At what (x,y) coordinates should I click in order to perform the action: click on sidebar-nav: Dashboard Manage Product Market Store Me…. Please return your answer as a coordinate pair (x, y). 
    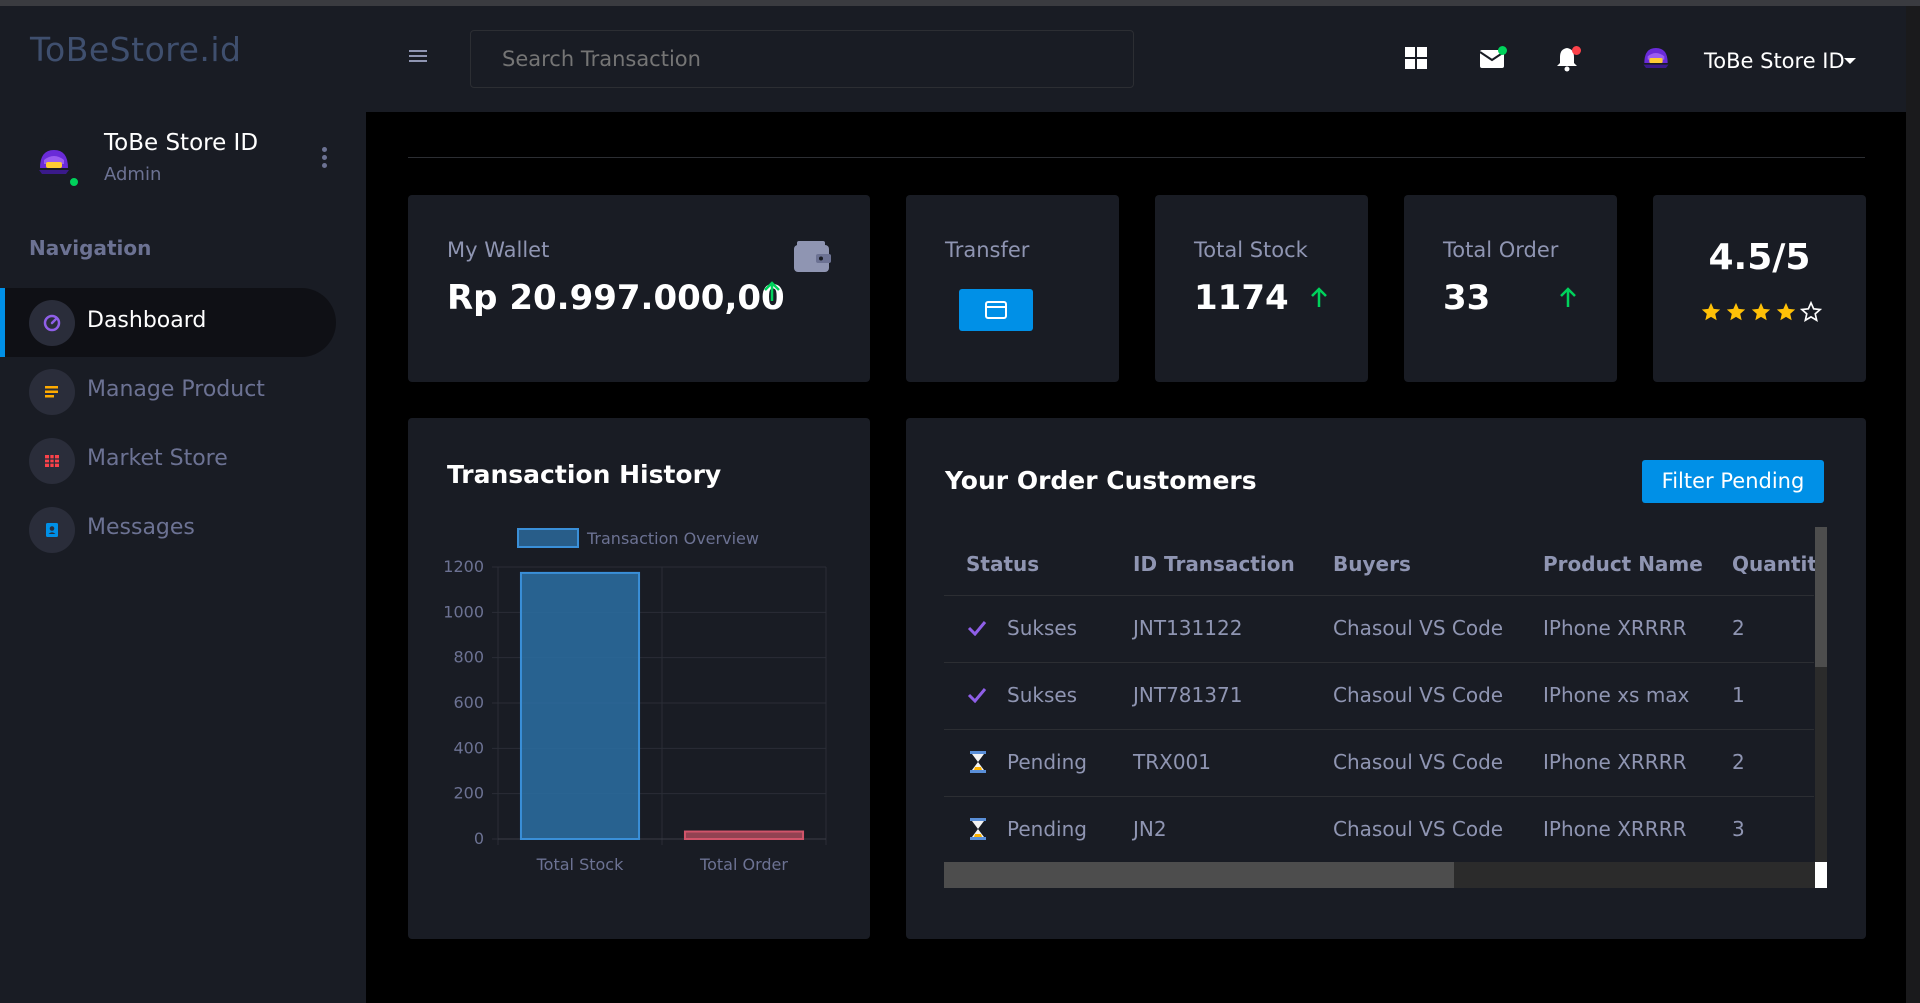
    Looking at the image, I should click on (183, 426).